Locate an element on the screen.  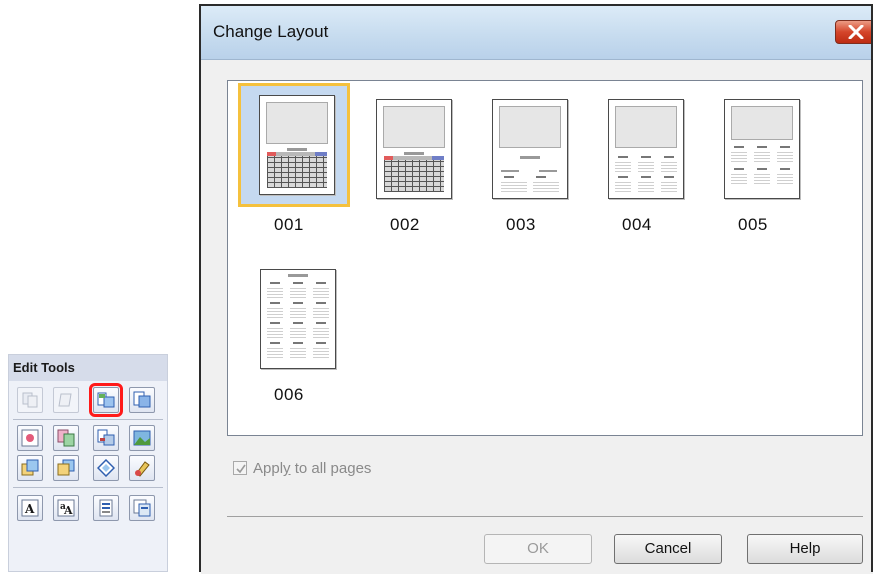
date-settings-icon is located at coordinates (106, 508).